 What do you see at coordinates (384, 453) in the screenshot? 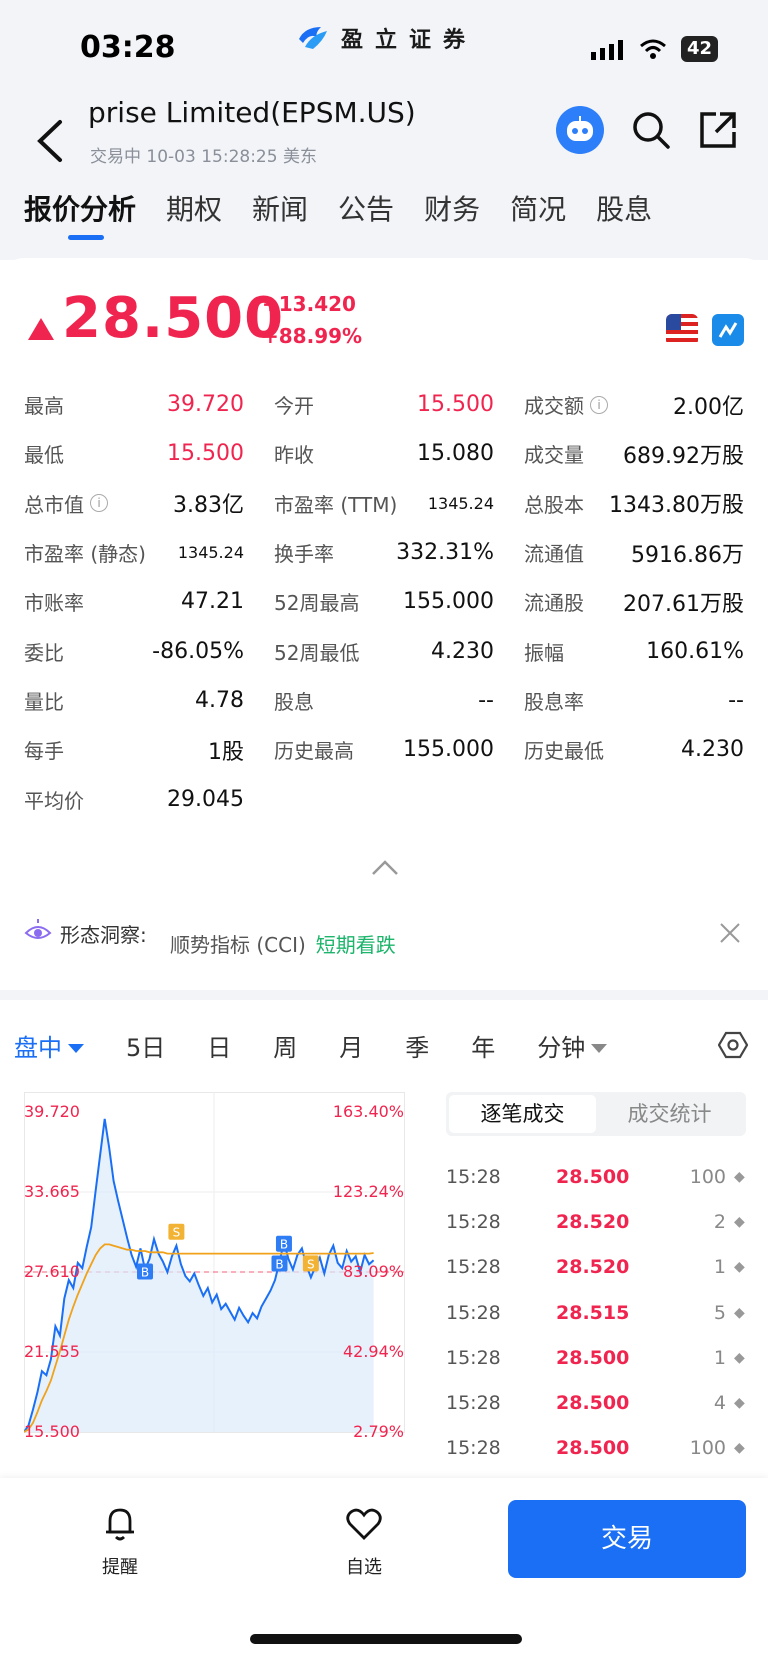
I see `stats-row: 最低 15.500 昨收 15.080 成交量 689.92万股` at bounding box center [384, 453].